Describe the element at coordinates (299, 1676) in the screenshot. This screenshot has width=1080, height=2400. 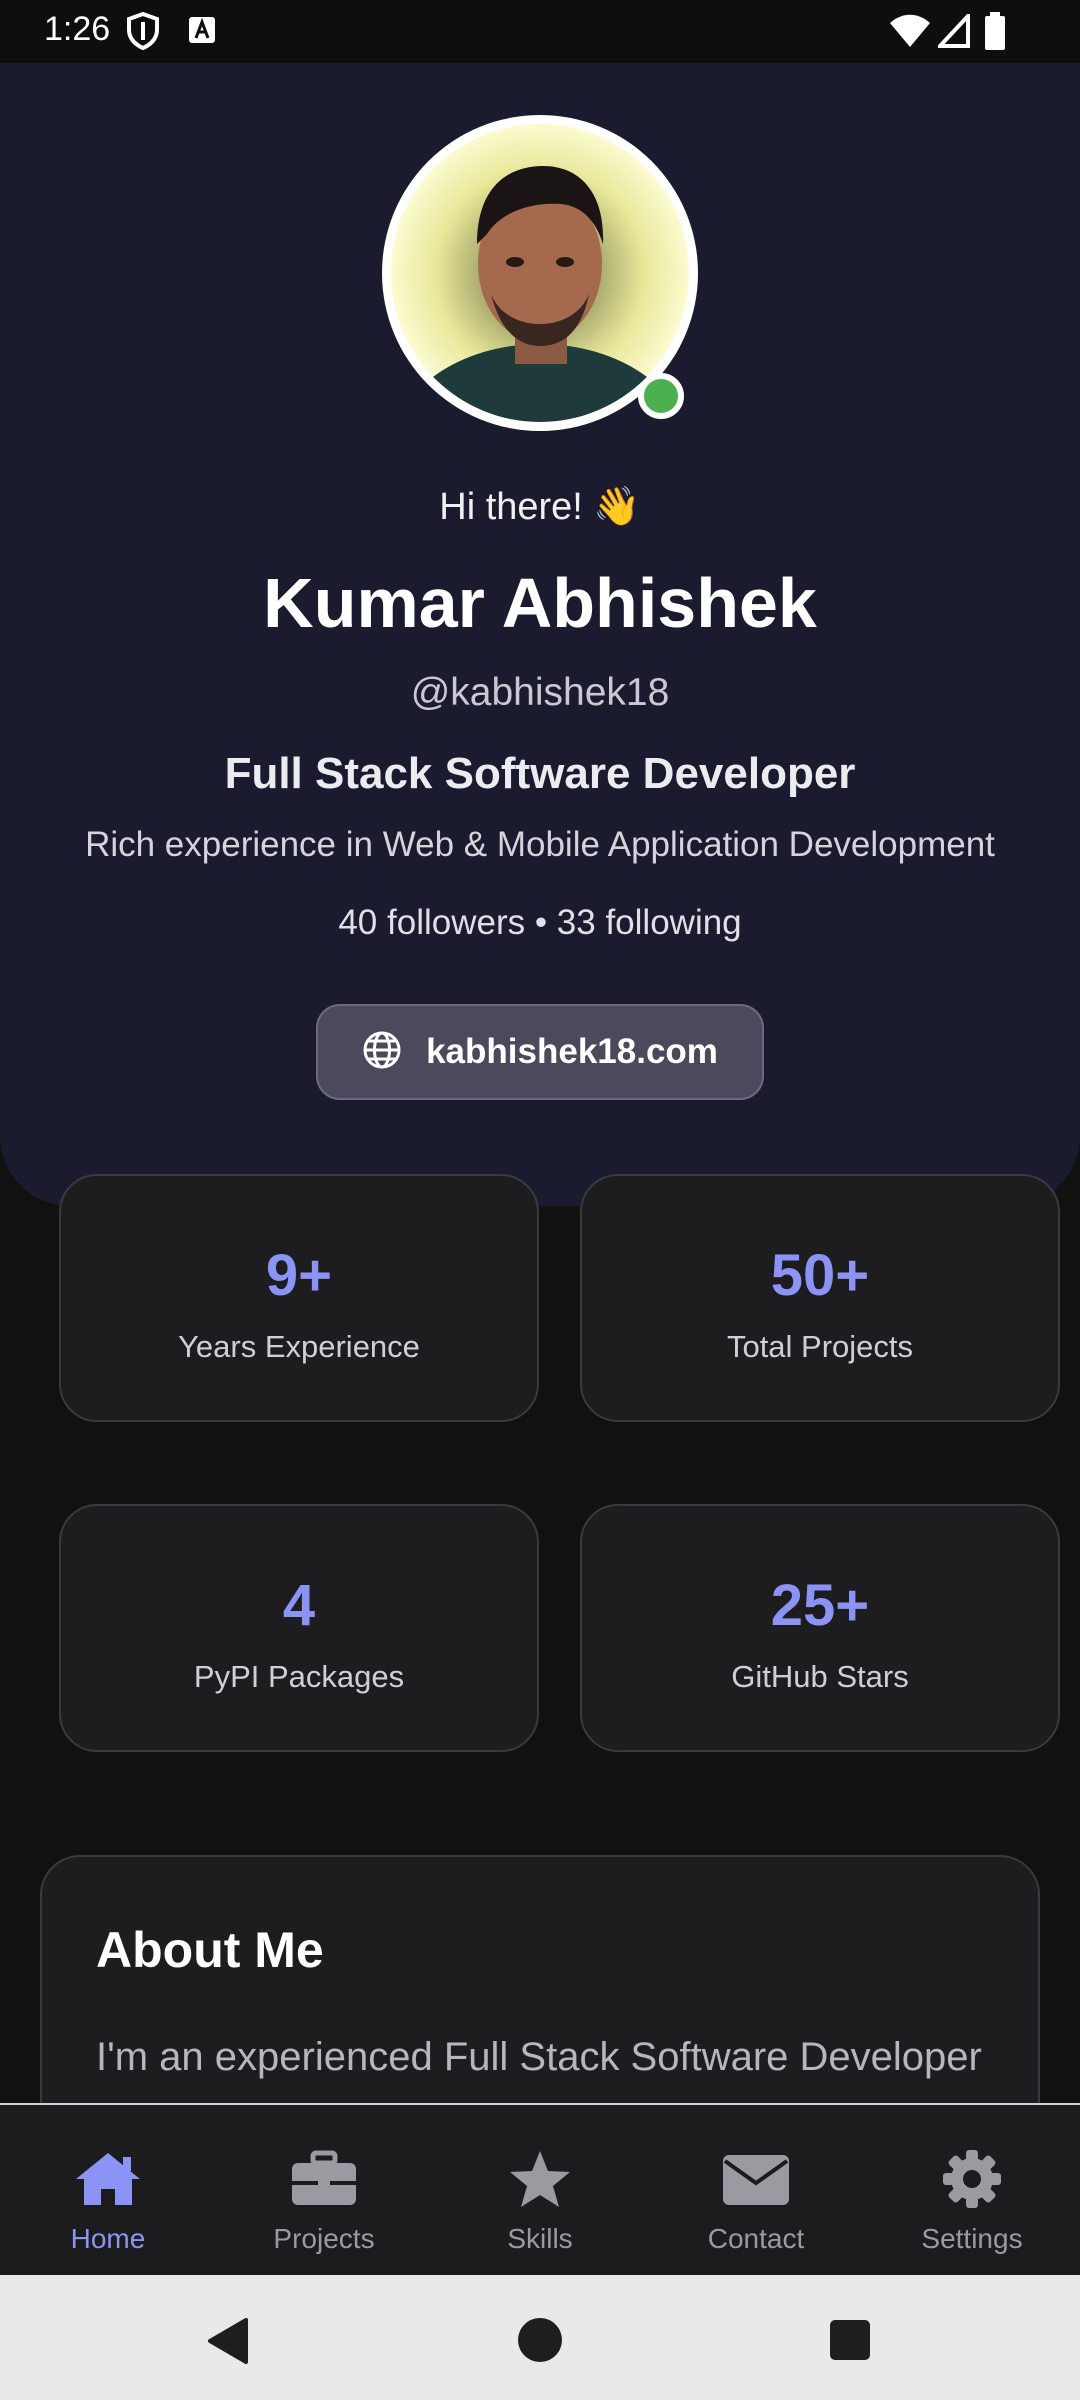
I see `stat-label: PyPI Packages` at that location.